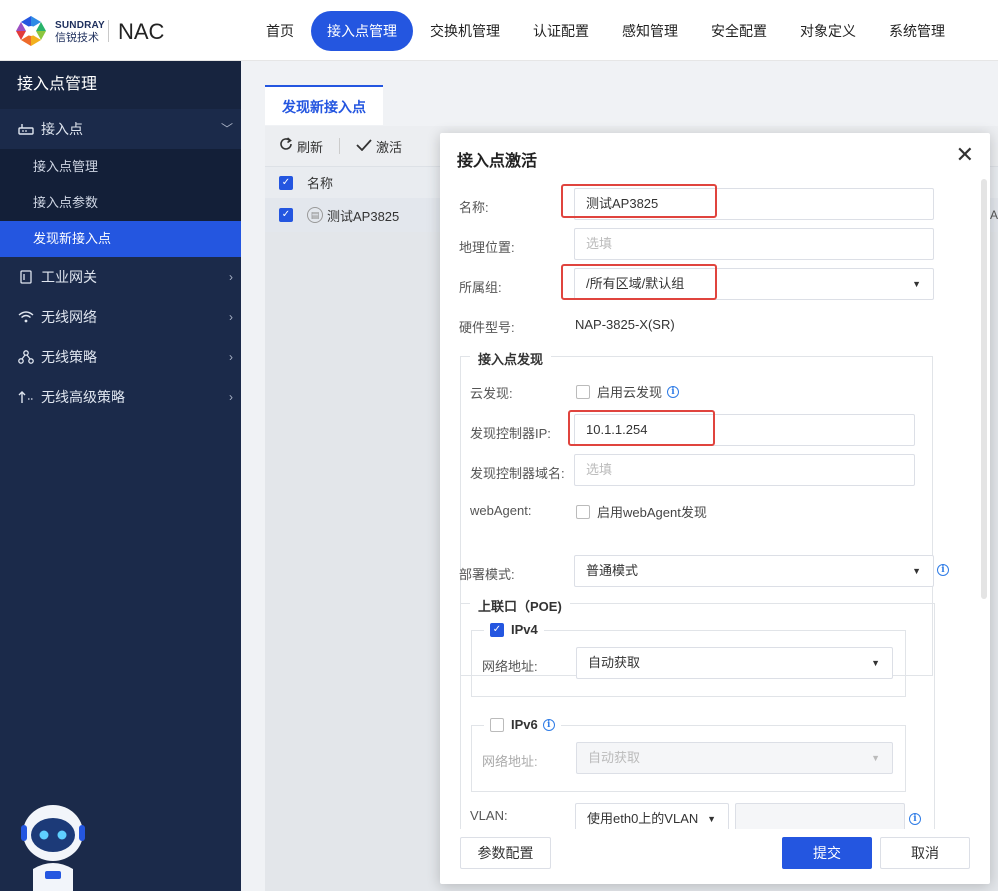 The width and height of the screenshot is (998, 891). I want to click on ipv4-checkbox-box: ✓, so click(497, 629).